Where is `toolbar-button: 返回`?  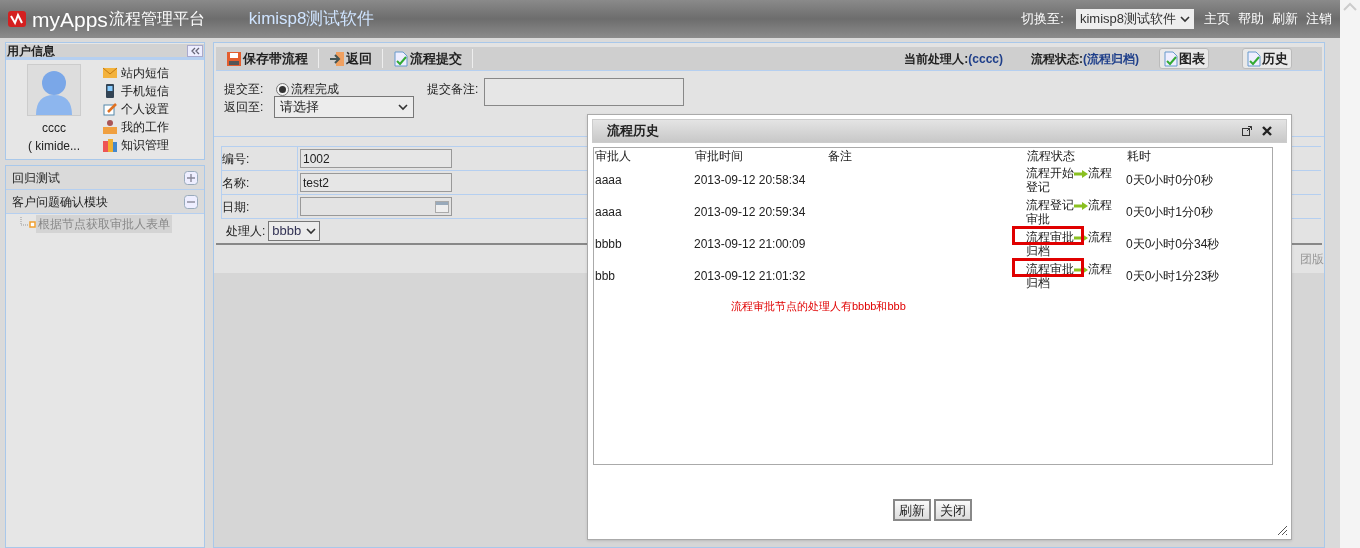 toolbar-button: 返回 is located at coordinates (356, 58).